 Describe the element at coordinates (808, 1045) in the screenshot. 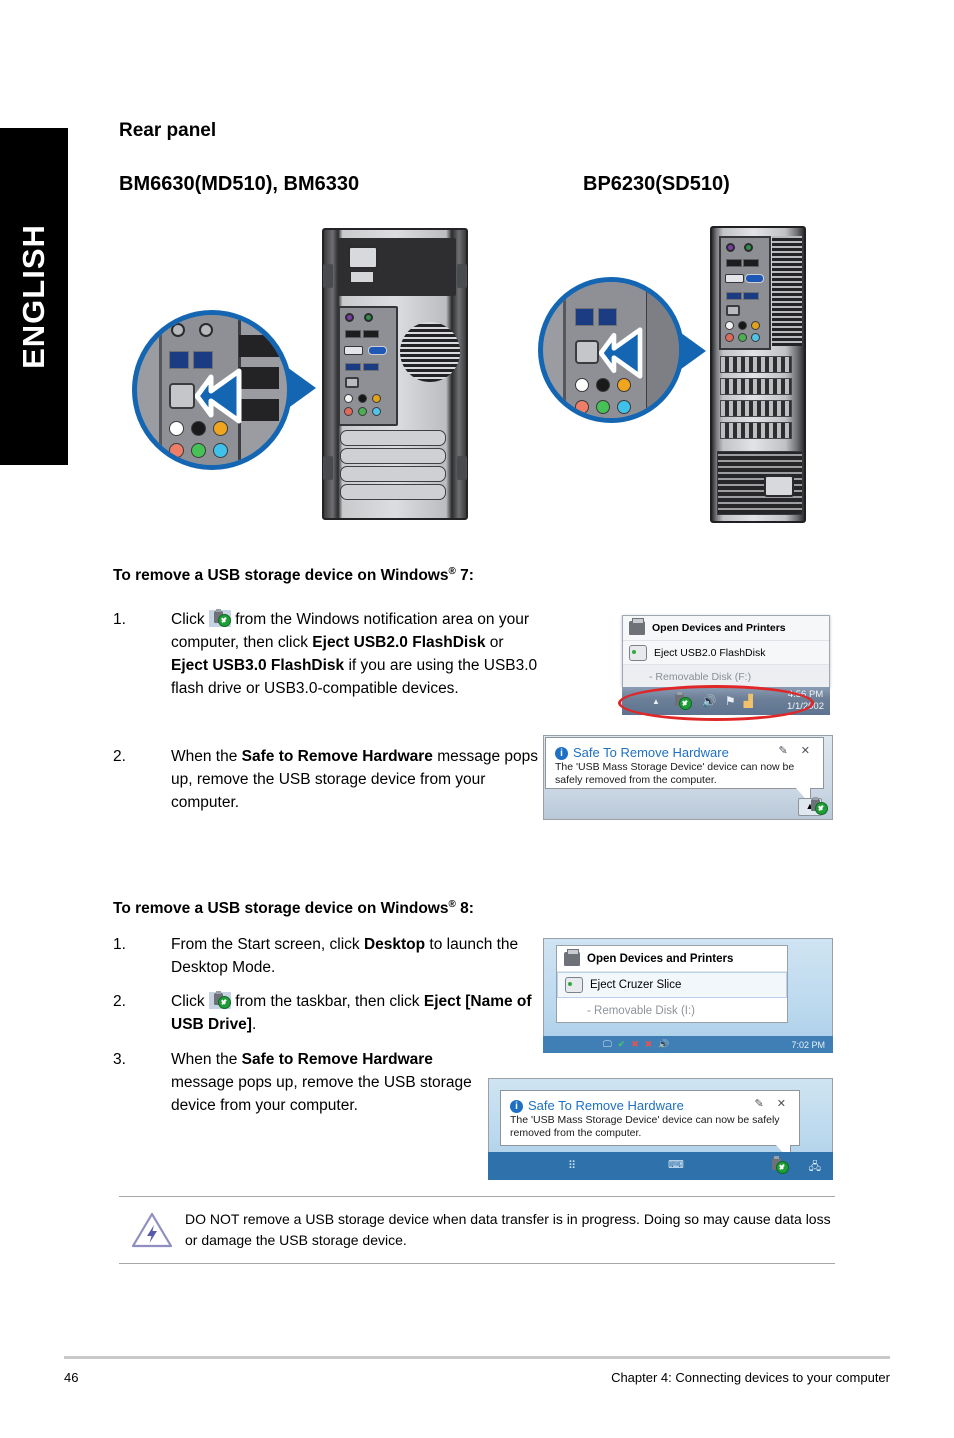

I see `taskbar-clock: 7:02 PM` at that location.